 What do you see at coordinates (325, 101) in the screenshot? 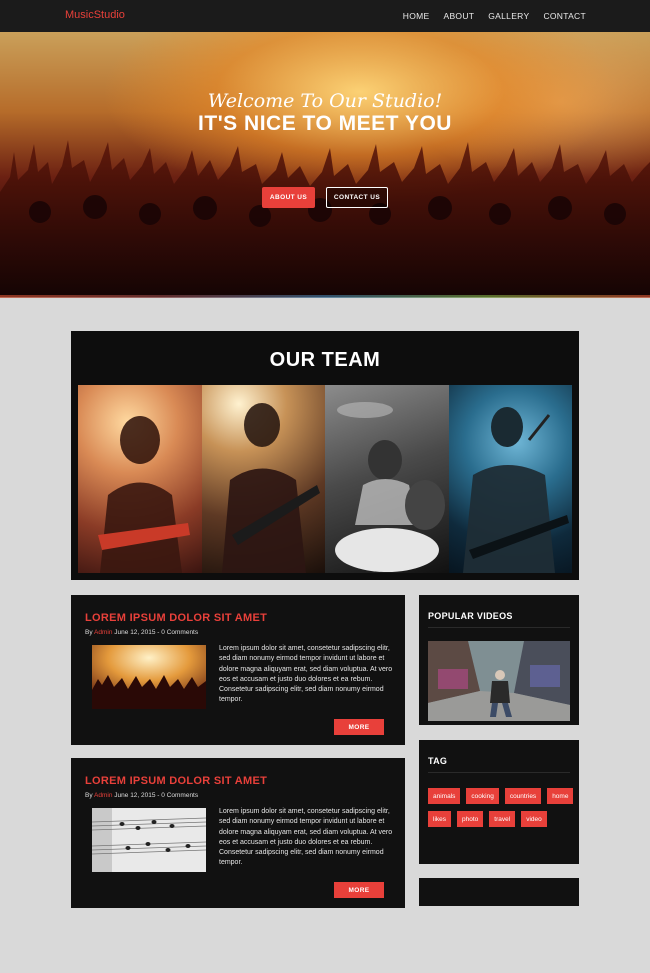
I see `hero-welcome-text: Welcome To Our Studio!` at bounding box center [325, 101].